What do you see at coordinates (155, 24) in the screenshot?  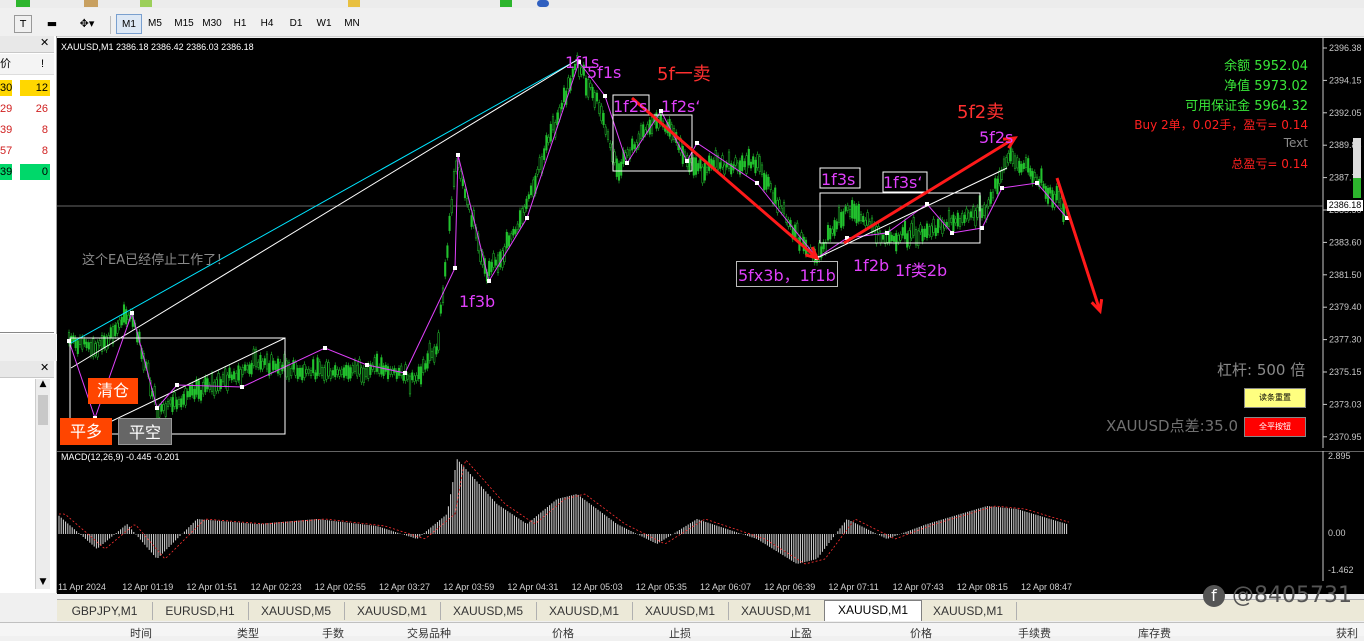 I see `timeframe-m5: M5` at bounding box center [155, 24].